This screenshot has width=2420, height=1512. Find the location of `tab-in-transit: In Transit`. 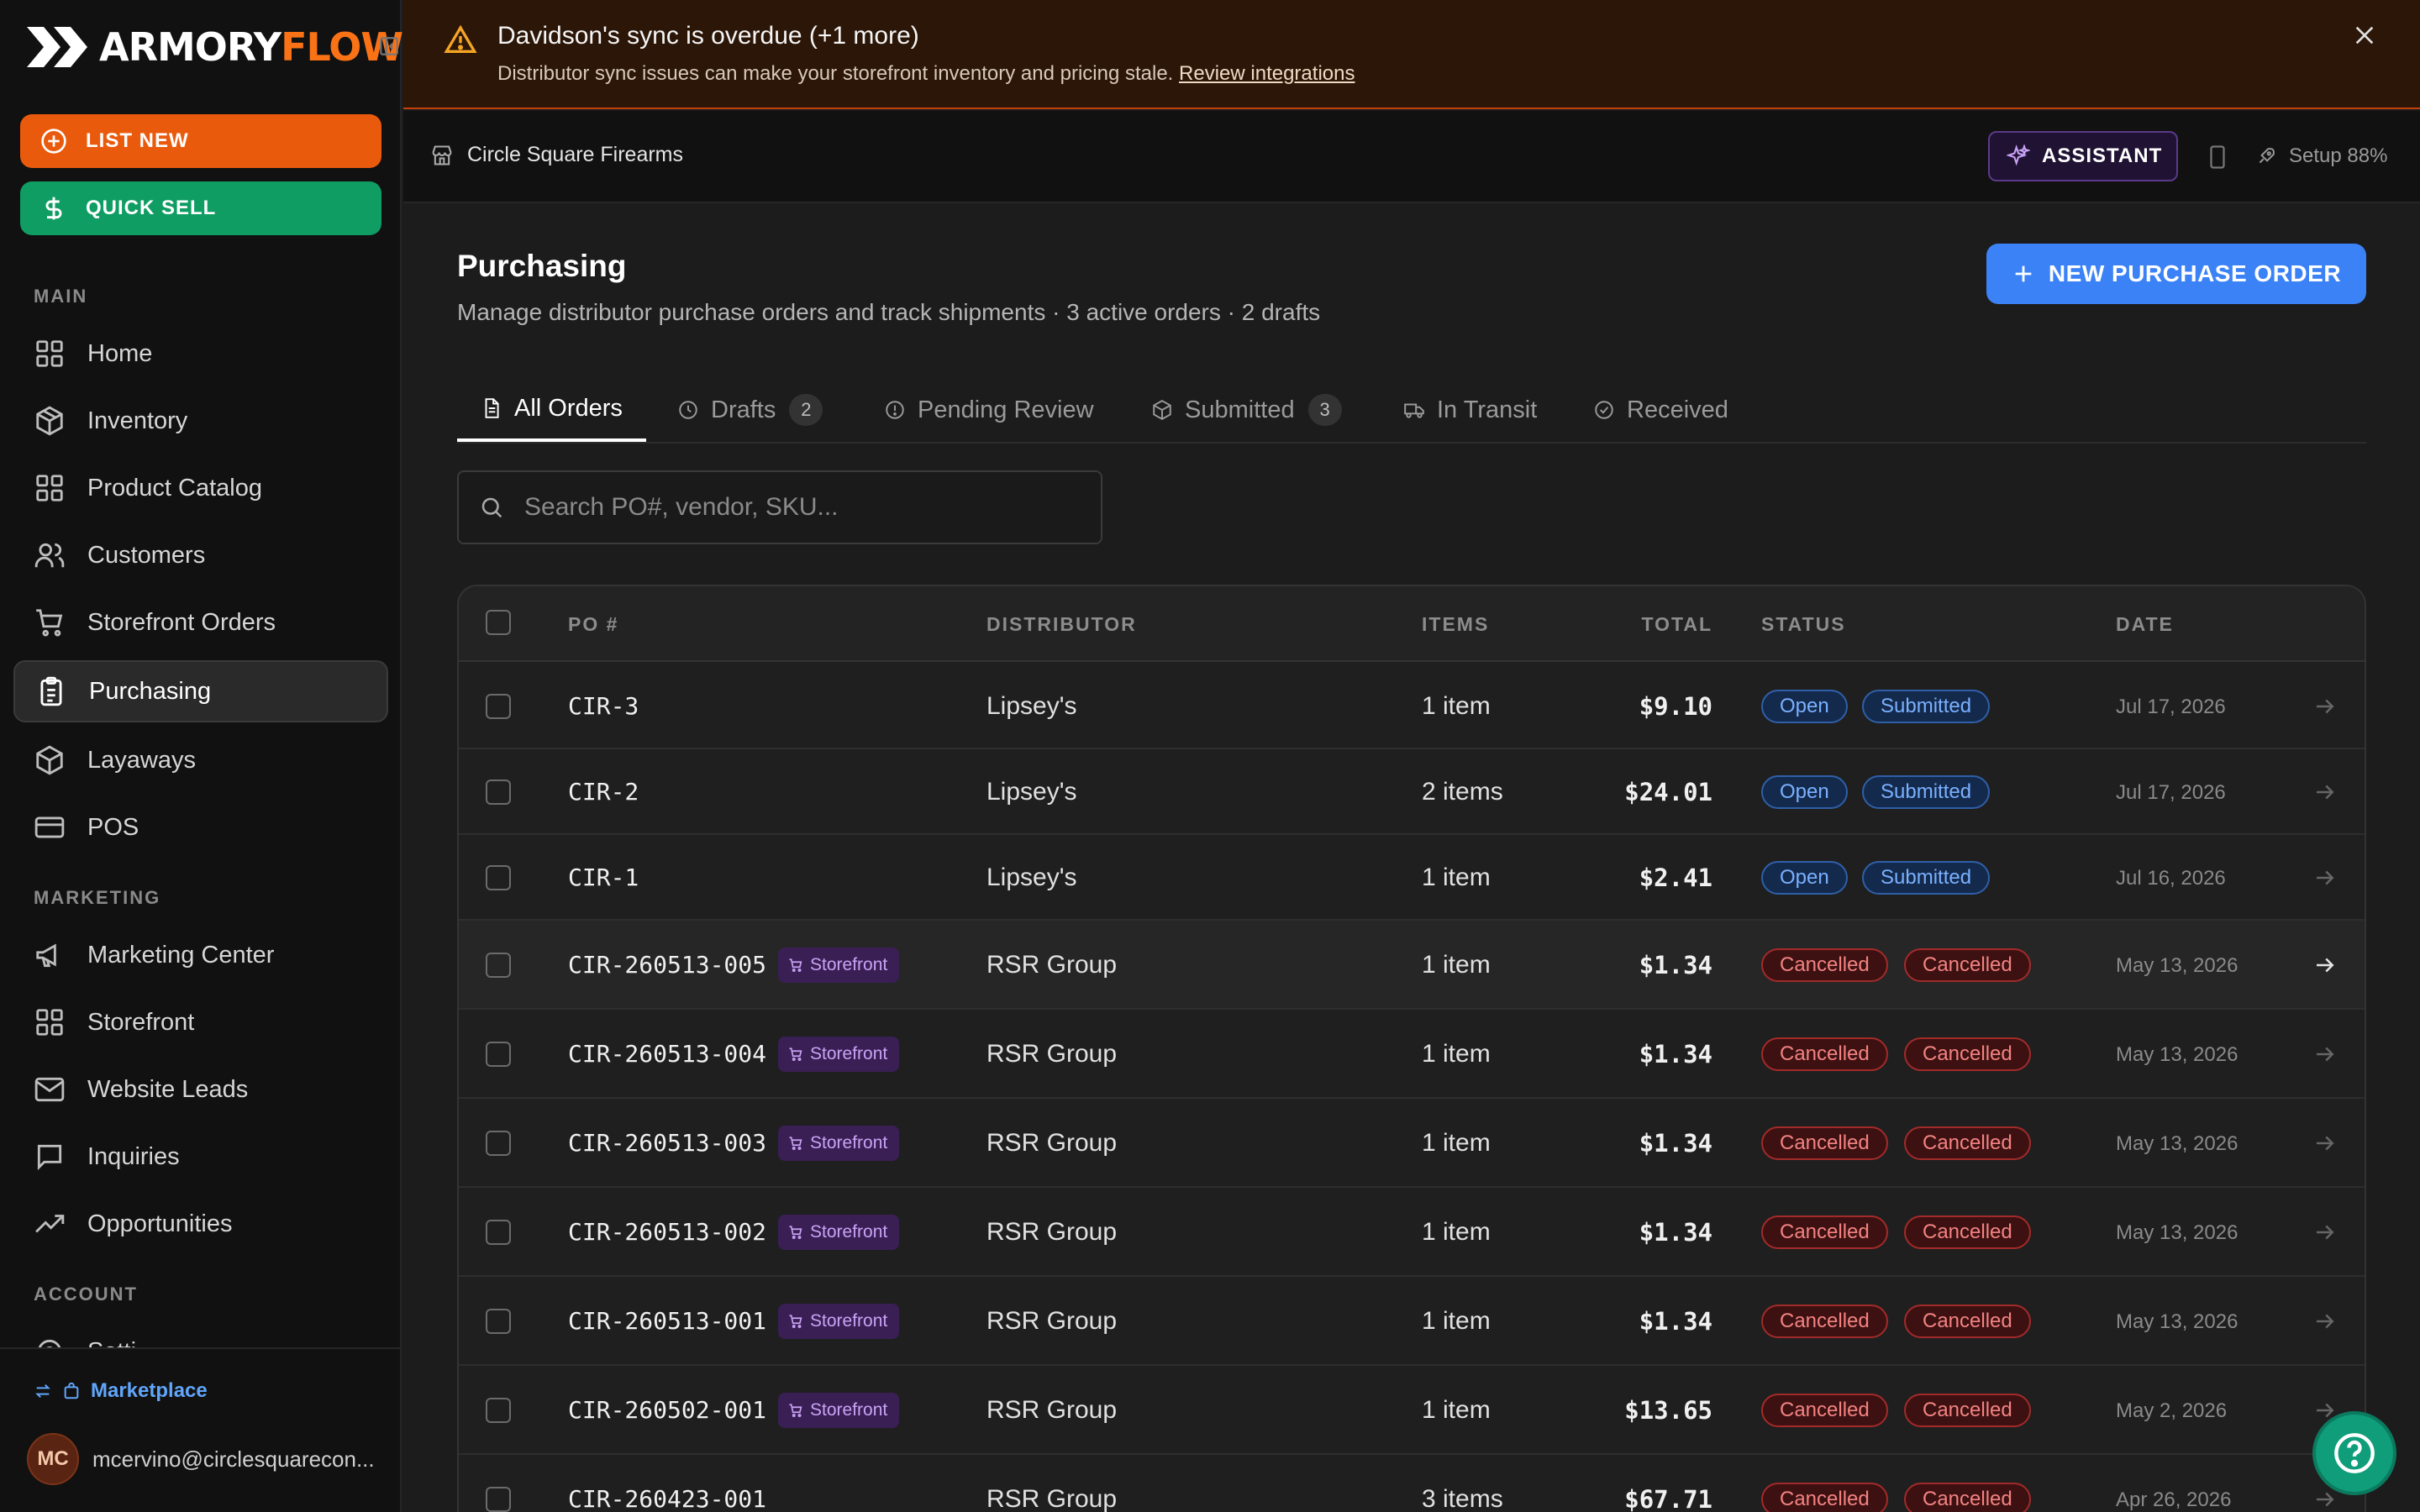

tab-in-transit: In Transit is located at coordinates (1470, 410).